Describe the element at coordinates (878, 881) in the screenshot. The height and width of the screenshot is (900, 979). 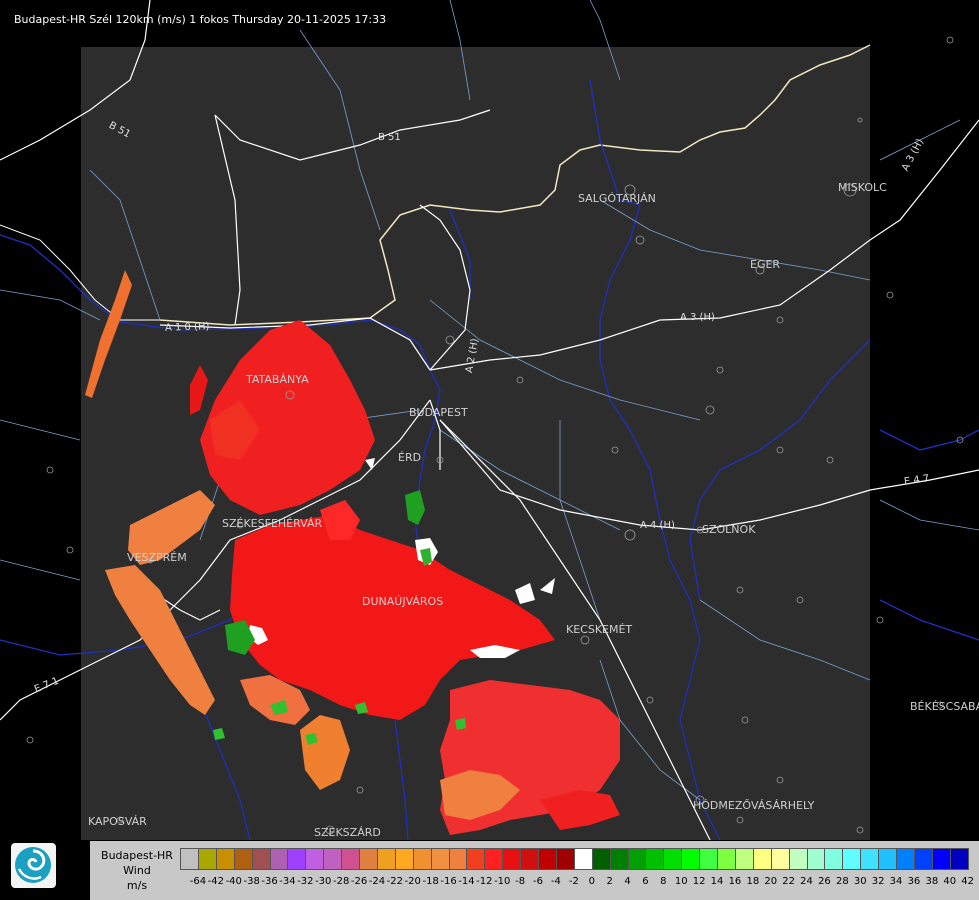
I see `legend-tick-label: 32` at that location.